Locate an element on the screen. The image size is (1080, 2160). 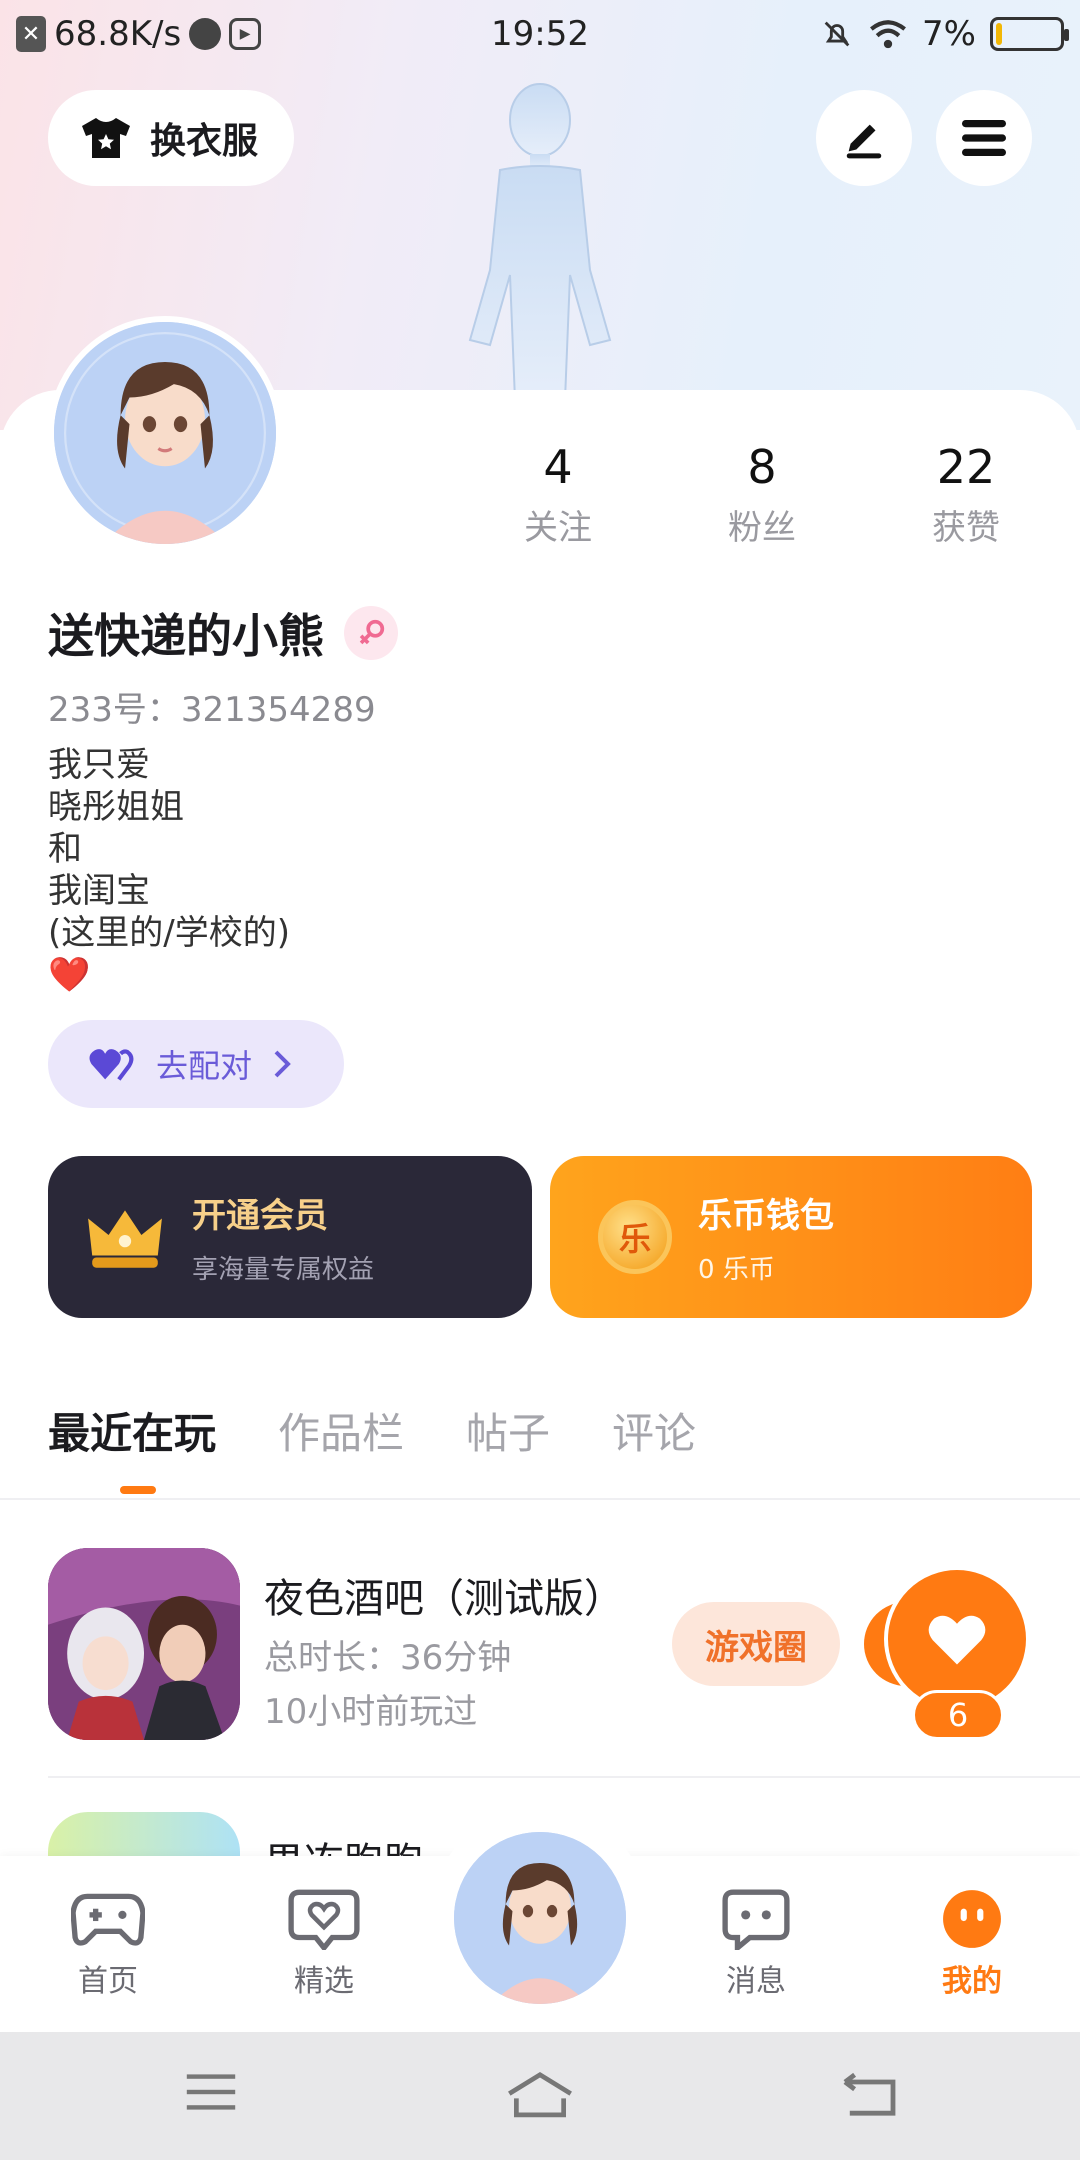
stat-value: 22 is located at coordinates (966, 467).